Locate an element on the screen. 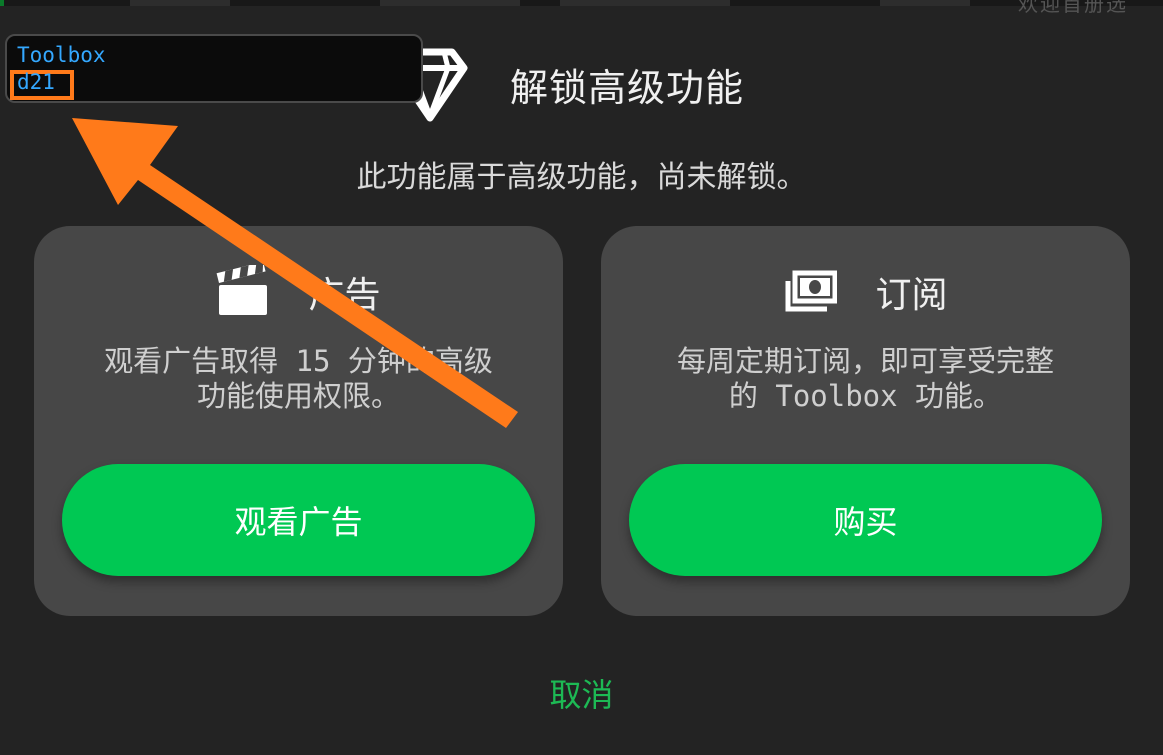  status-indicator is located at coordinates (2, 3).